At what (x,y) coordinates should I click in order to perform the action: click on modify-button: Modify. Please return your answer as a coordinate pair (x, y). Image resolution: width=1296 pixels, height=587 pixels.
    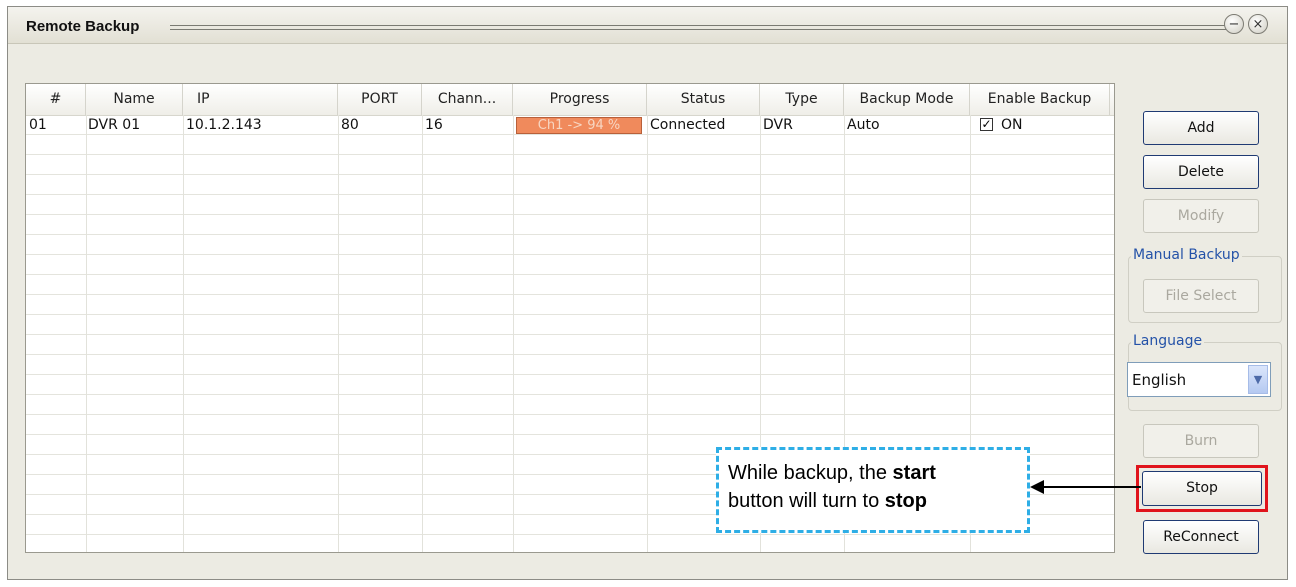
    Looking at the image, I should click on (1201, 216).